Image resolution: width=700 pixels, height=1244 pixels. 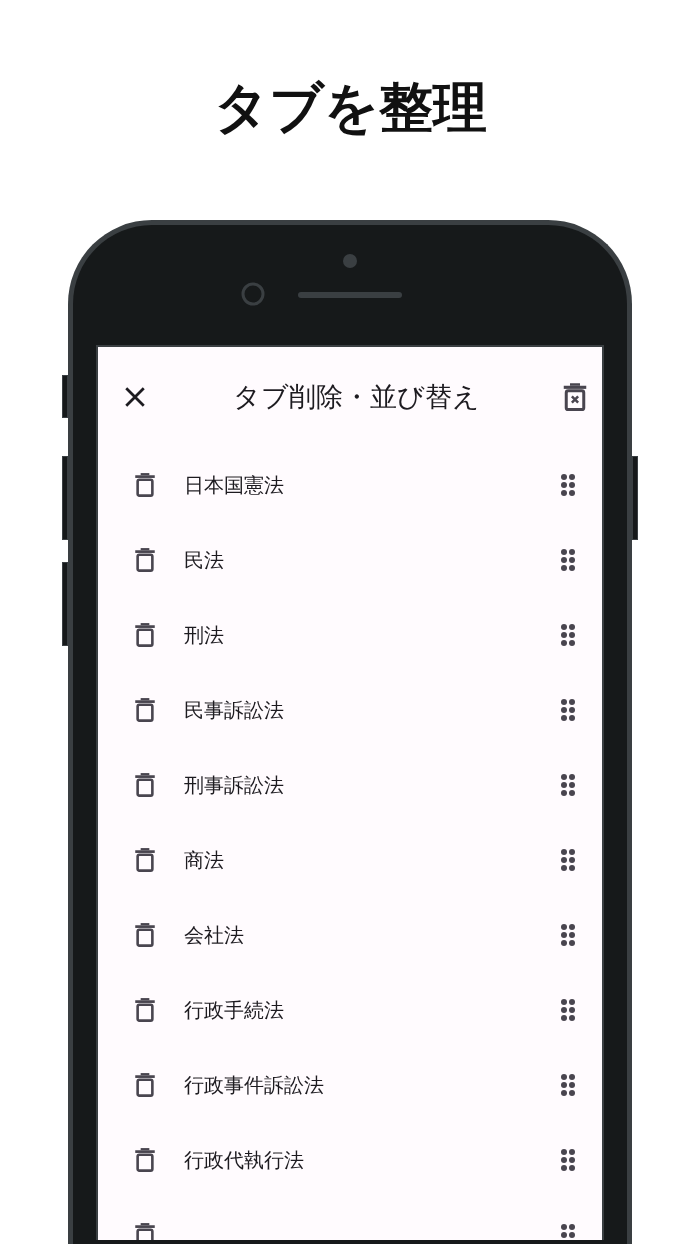 I want to click on tab-name: 行政代執行法, so click(x=244, y=1160).